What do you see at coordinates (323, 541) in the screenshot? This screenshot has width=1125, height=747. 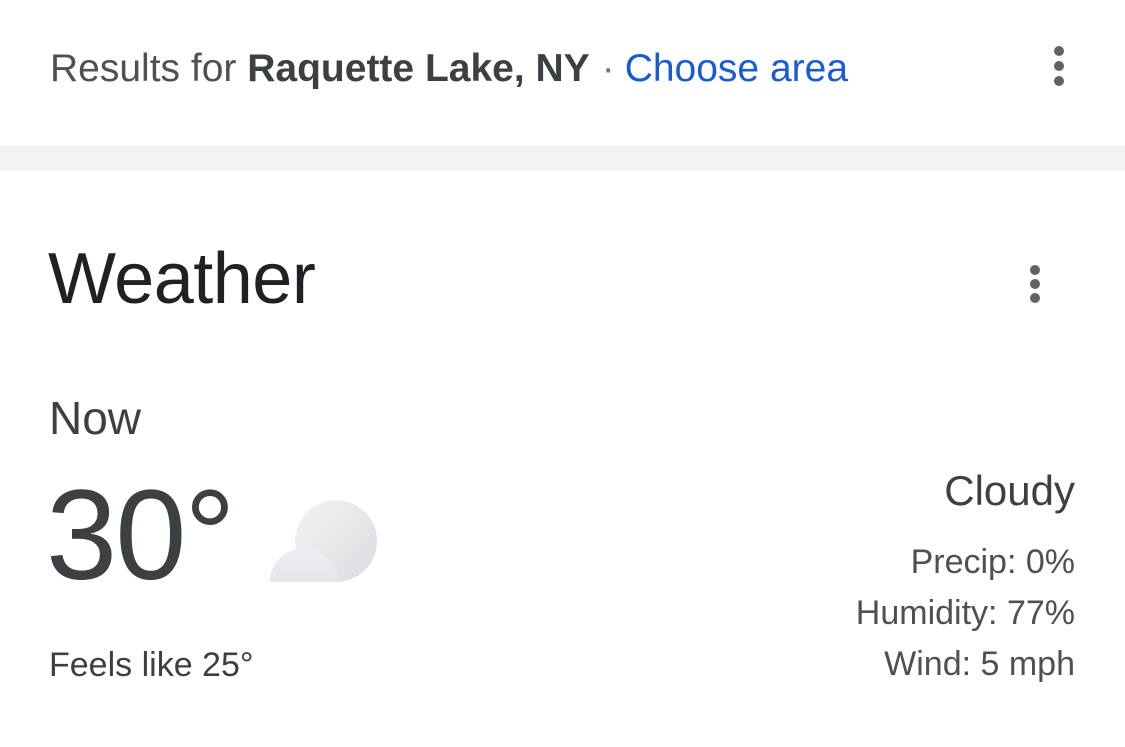 I see `cloudy-icon` at bounding box center [323, 541].